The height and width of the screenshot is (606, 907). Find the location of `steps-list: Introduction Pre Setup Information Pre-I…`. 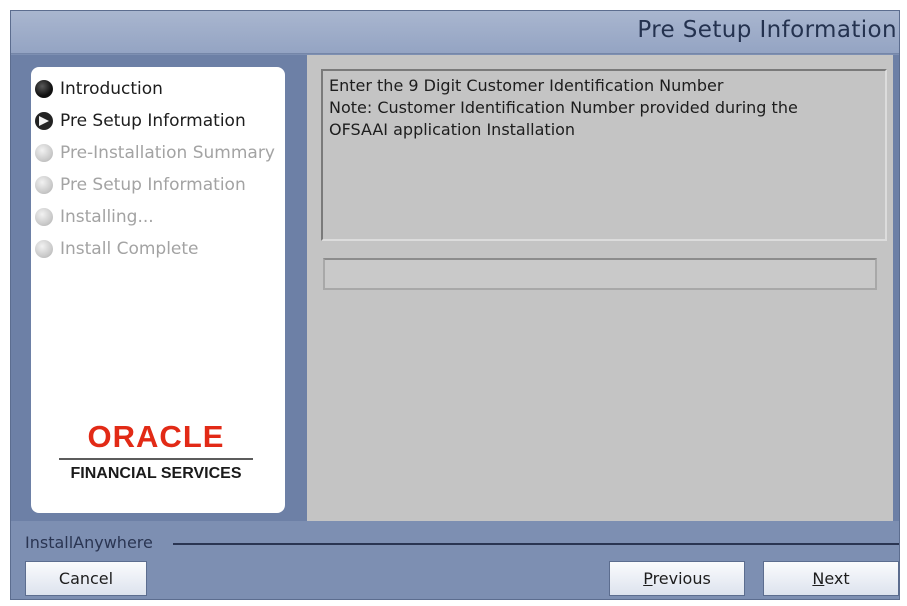

steps-list: Introduction Pre Setup Information Pre-I… is located at coordinates (155, 169).